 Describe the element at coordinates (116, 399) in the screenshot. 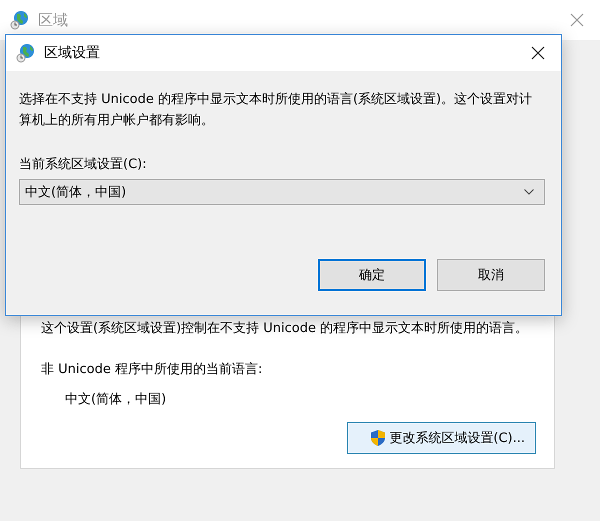

I see `current-language-value: 中文(简体，中国)` at that location.